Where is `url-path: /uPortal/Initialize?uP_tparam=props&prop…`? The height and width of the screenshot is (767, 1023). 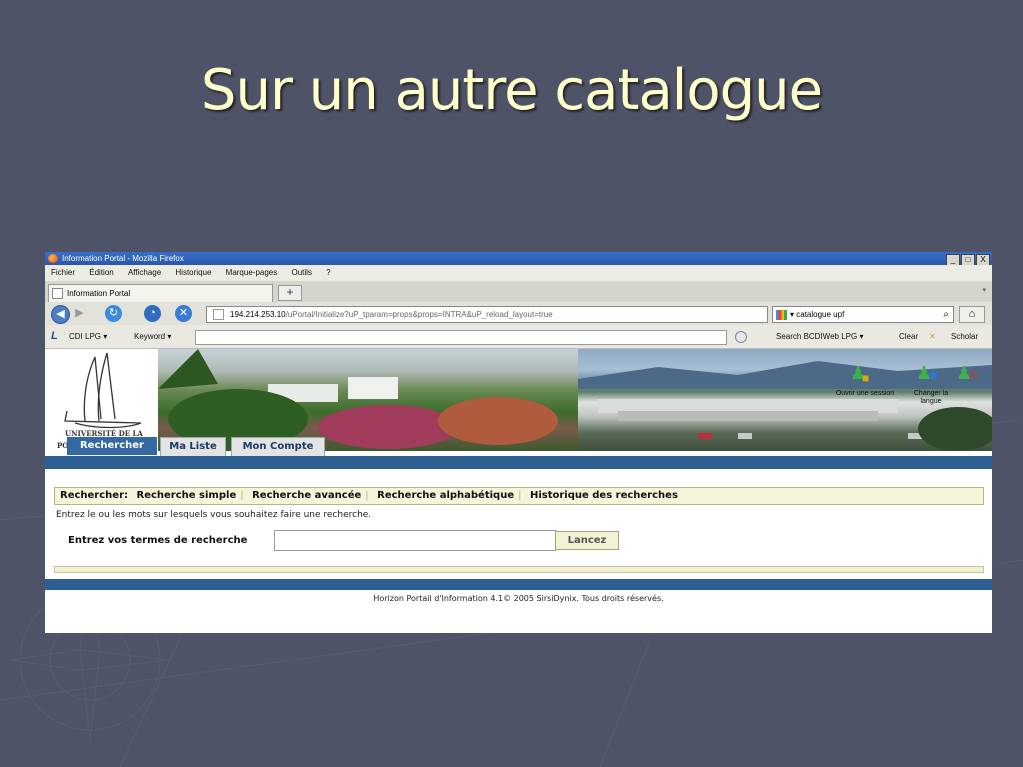 url-path: /uPortal/Initialize?uP_tparam=props&prop… is located at coordinates (419, 314).